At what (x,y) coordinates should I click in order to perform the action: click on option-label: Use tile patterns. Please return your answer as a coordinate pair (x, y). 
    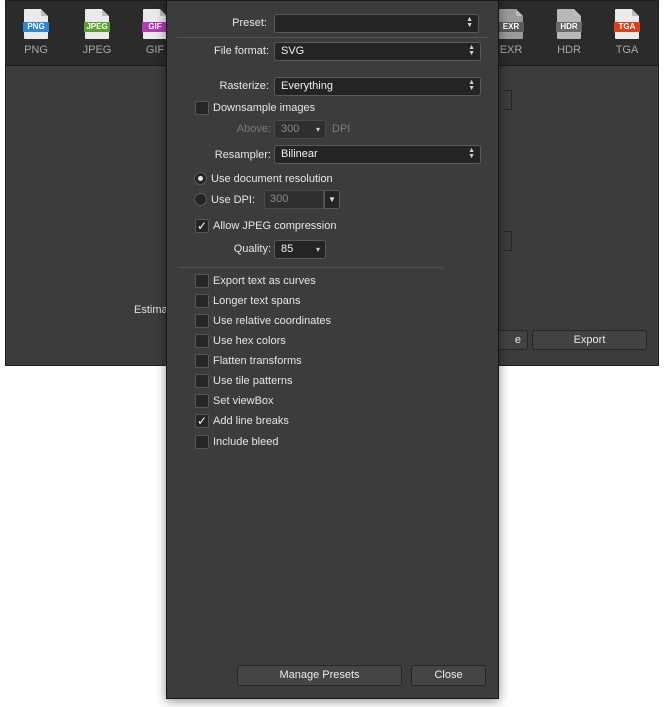
    Looking at the image, I should click on (253, 381).